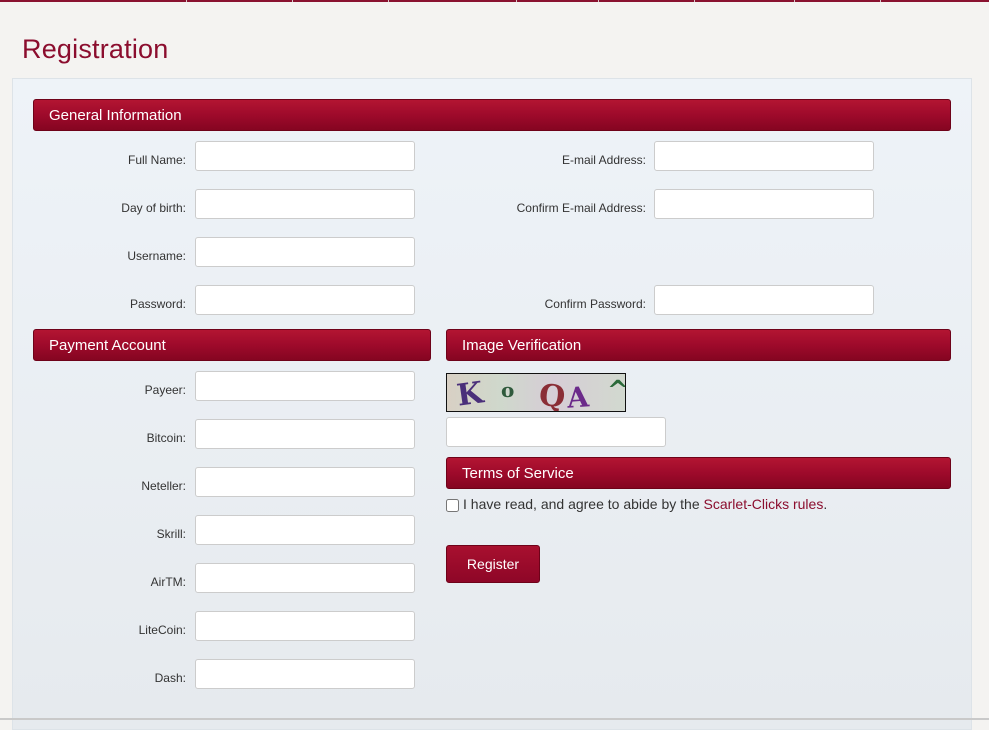  What do you see at coordinates (698, 473) in the screenshot?
I see `terms-of-service-header: Terms of Service` at bounding box center [698, 473].